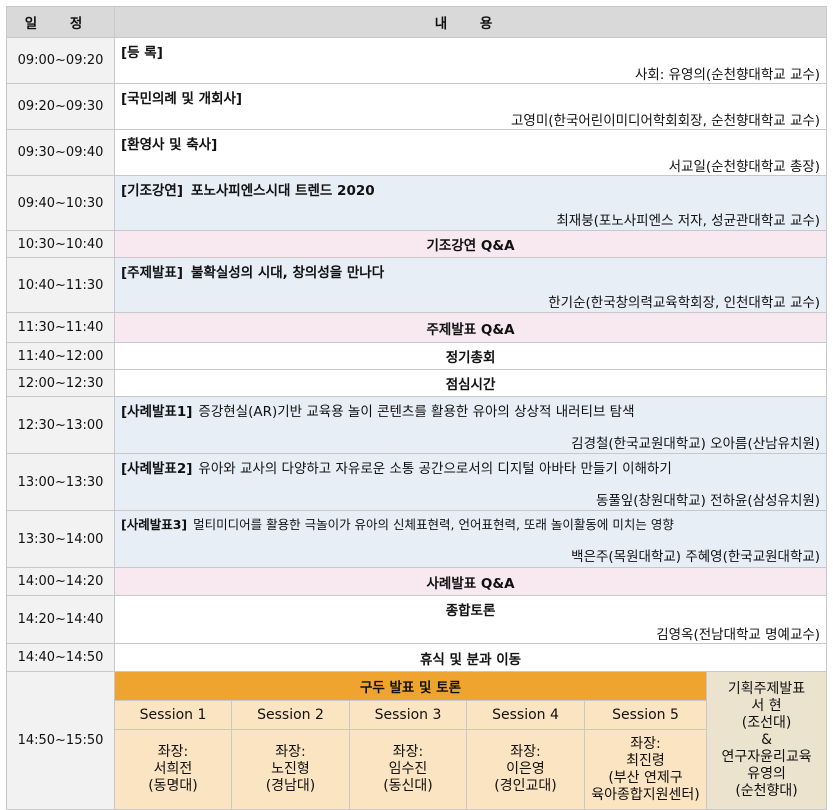 The height and width of the screenshot is (810, 833). Describe the element at coordinates (288, 273) in the screenshot. I see `row-title: 불확실성의 시대, 창의성을 만나다` at that location.